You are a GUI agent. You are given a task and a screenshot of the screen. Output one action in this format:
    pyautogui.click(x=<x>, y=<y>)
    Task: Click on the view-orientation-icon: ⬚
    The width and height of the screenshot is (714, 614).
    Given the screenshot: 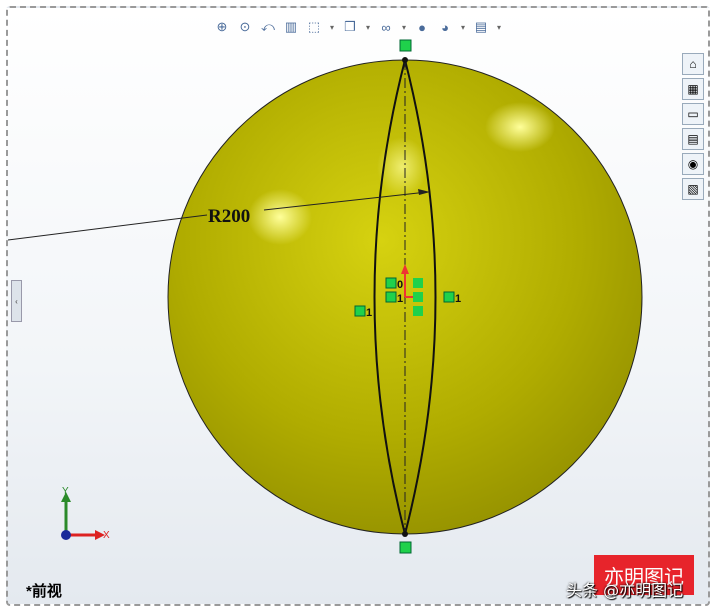 What is the action you would take?
    pyautogui.click(x=314, y=27)
    